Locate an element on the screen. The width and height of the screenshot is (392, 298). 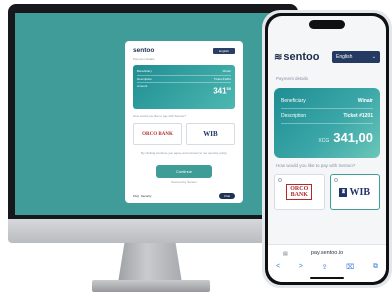
desktop-description-row: Description Ticket #1201 is located at coordinates (184, 80).